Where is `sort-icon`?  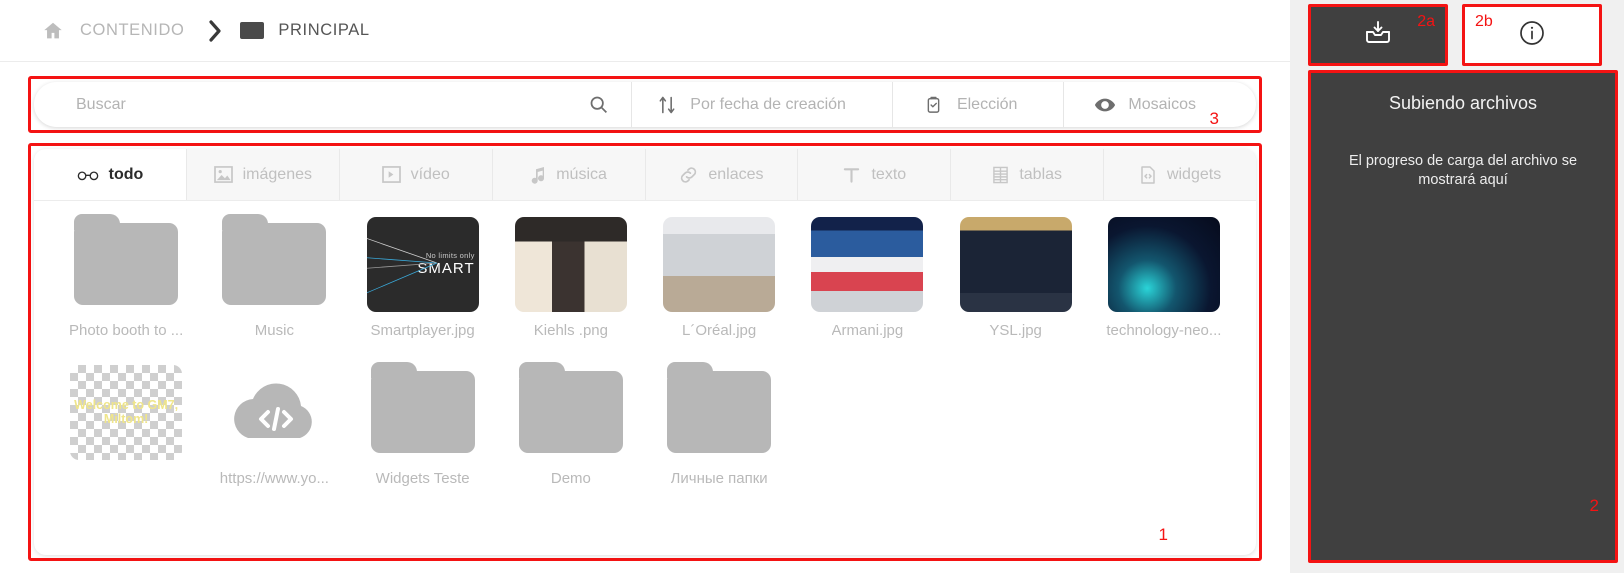
sort-icon is located at coordinates (667, 105).